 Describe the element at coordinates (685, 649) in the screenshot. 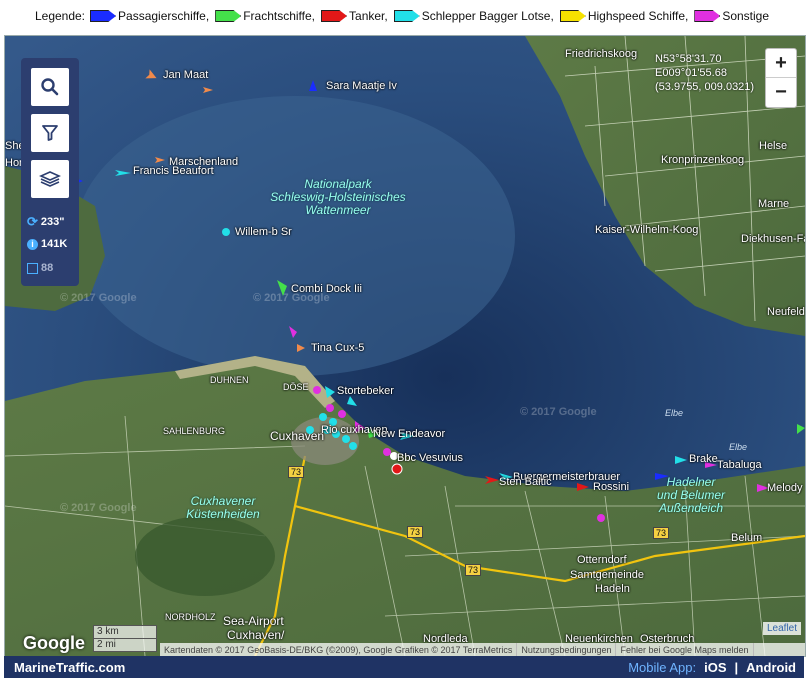

I see `report-error-link: Fehler bei Google Maps melden` at that location.